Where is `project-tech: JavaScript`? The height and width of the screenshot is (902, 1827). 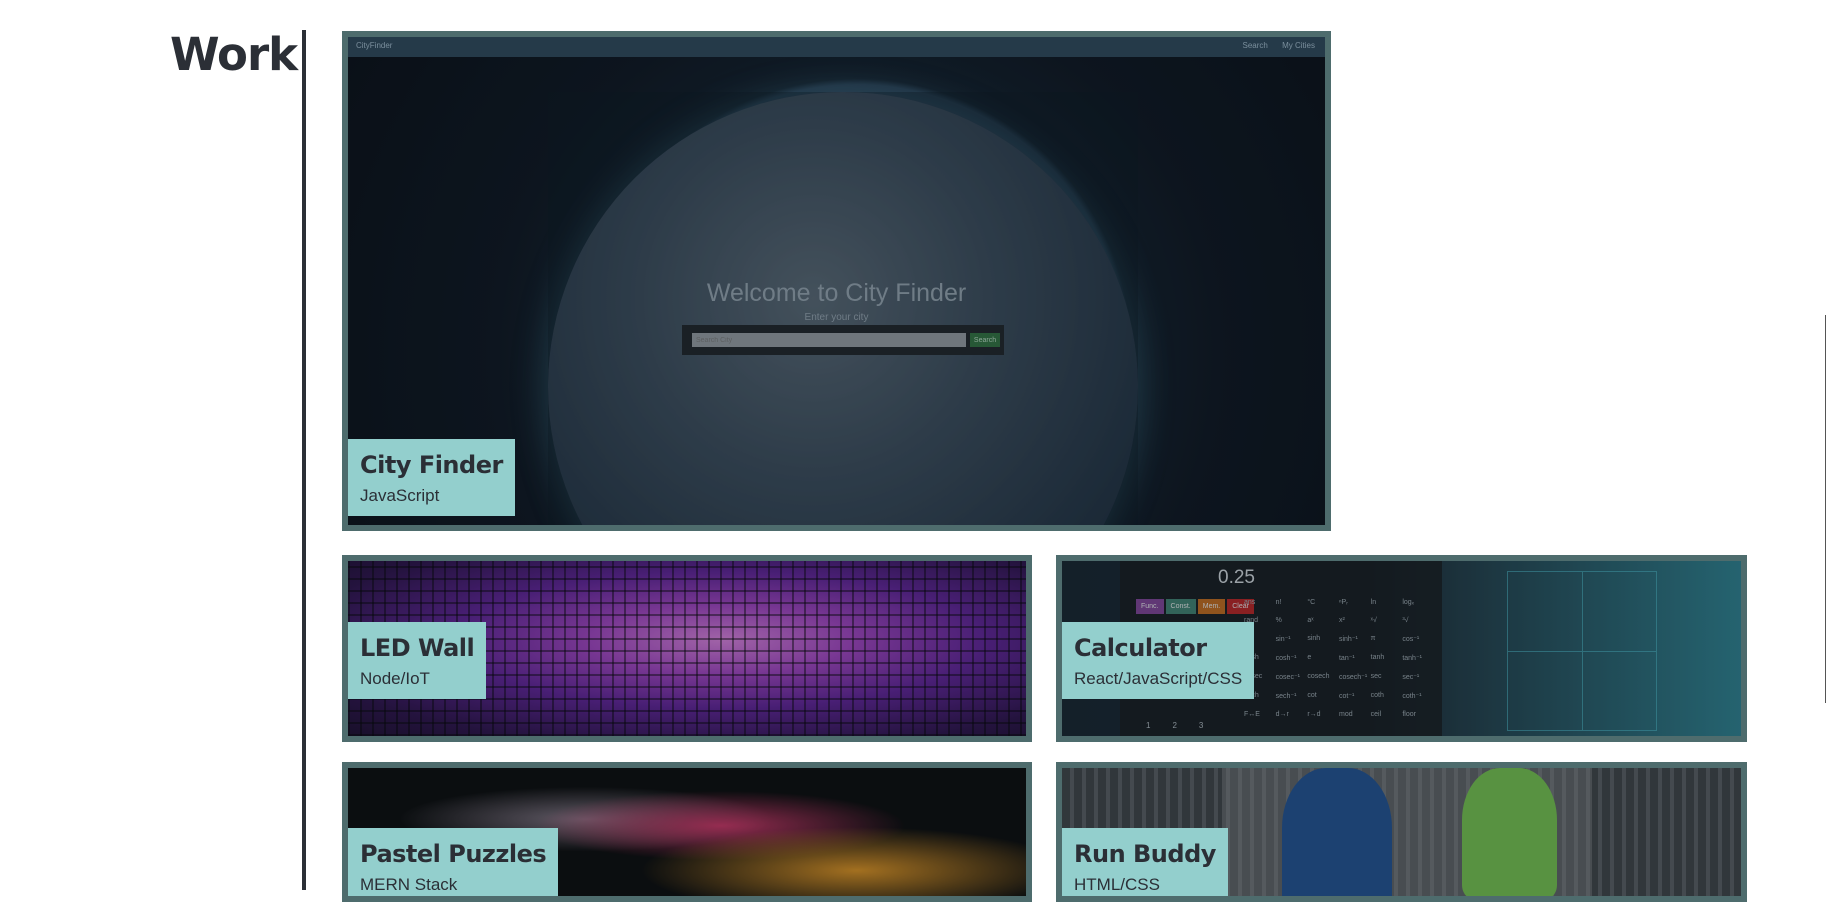
project-tech: JavaScript is located at coordinates (400, 495).